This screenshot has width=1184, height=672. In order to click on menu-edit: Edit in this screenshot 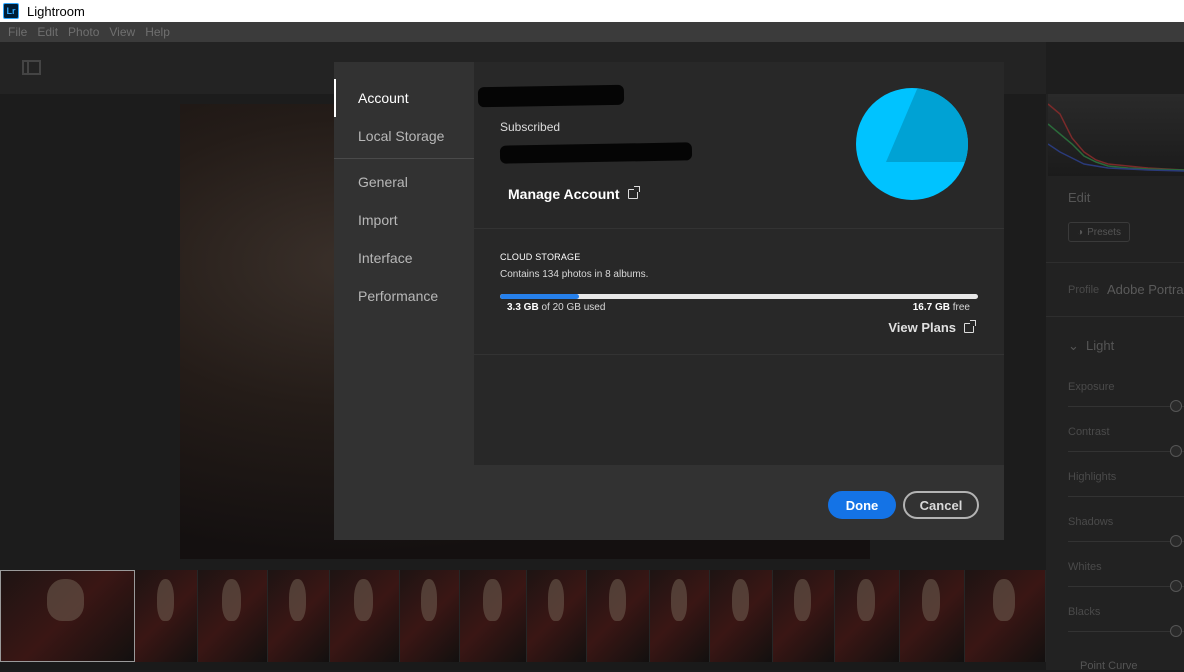, I will do `click(47, 32)`.